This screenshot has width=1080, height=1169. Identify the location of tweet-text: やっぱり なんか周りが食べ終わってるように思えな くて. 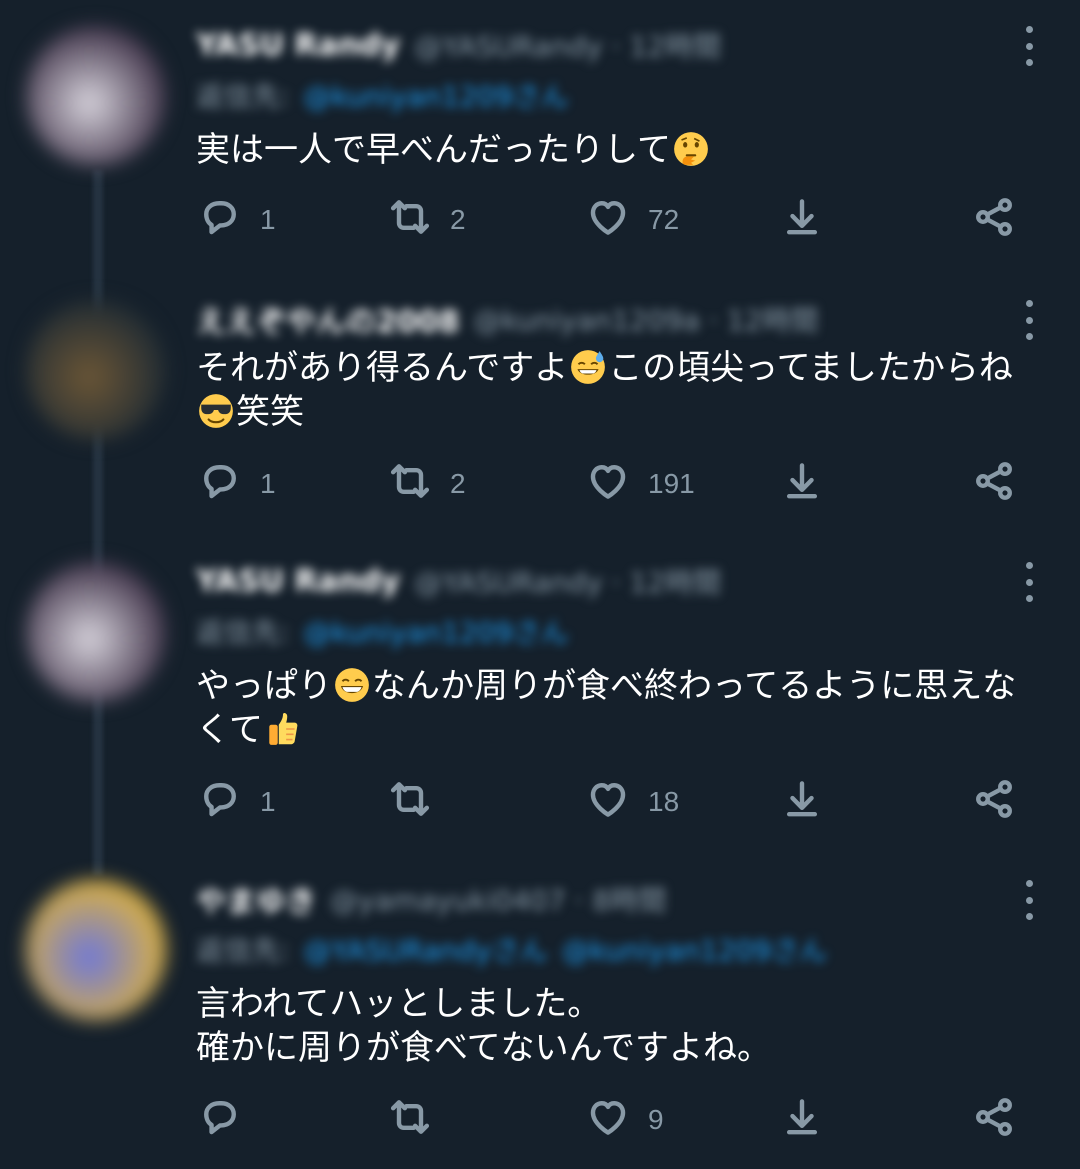
(616, 708).